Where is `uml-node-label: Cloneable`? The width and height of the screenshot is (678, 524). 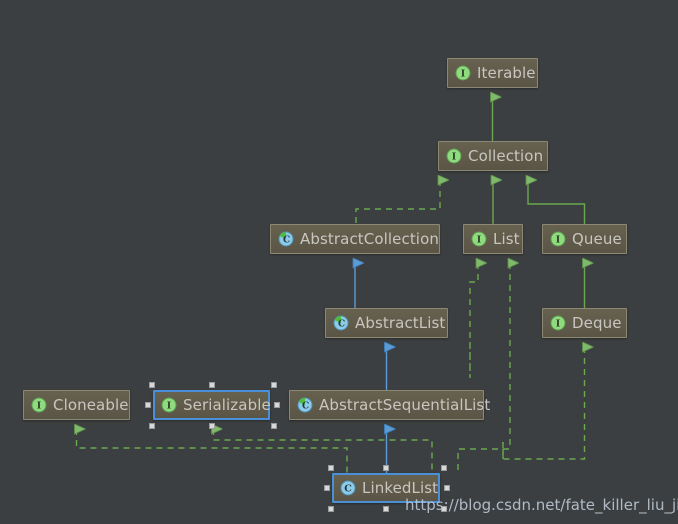 uml-node-label: Cloneable is located at coordinates (91, 404).